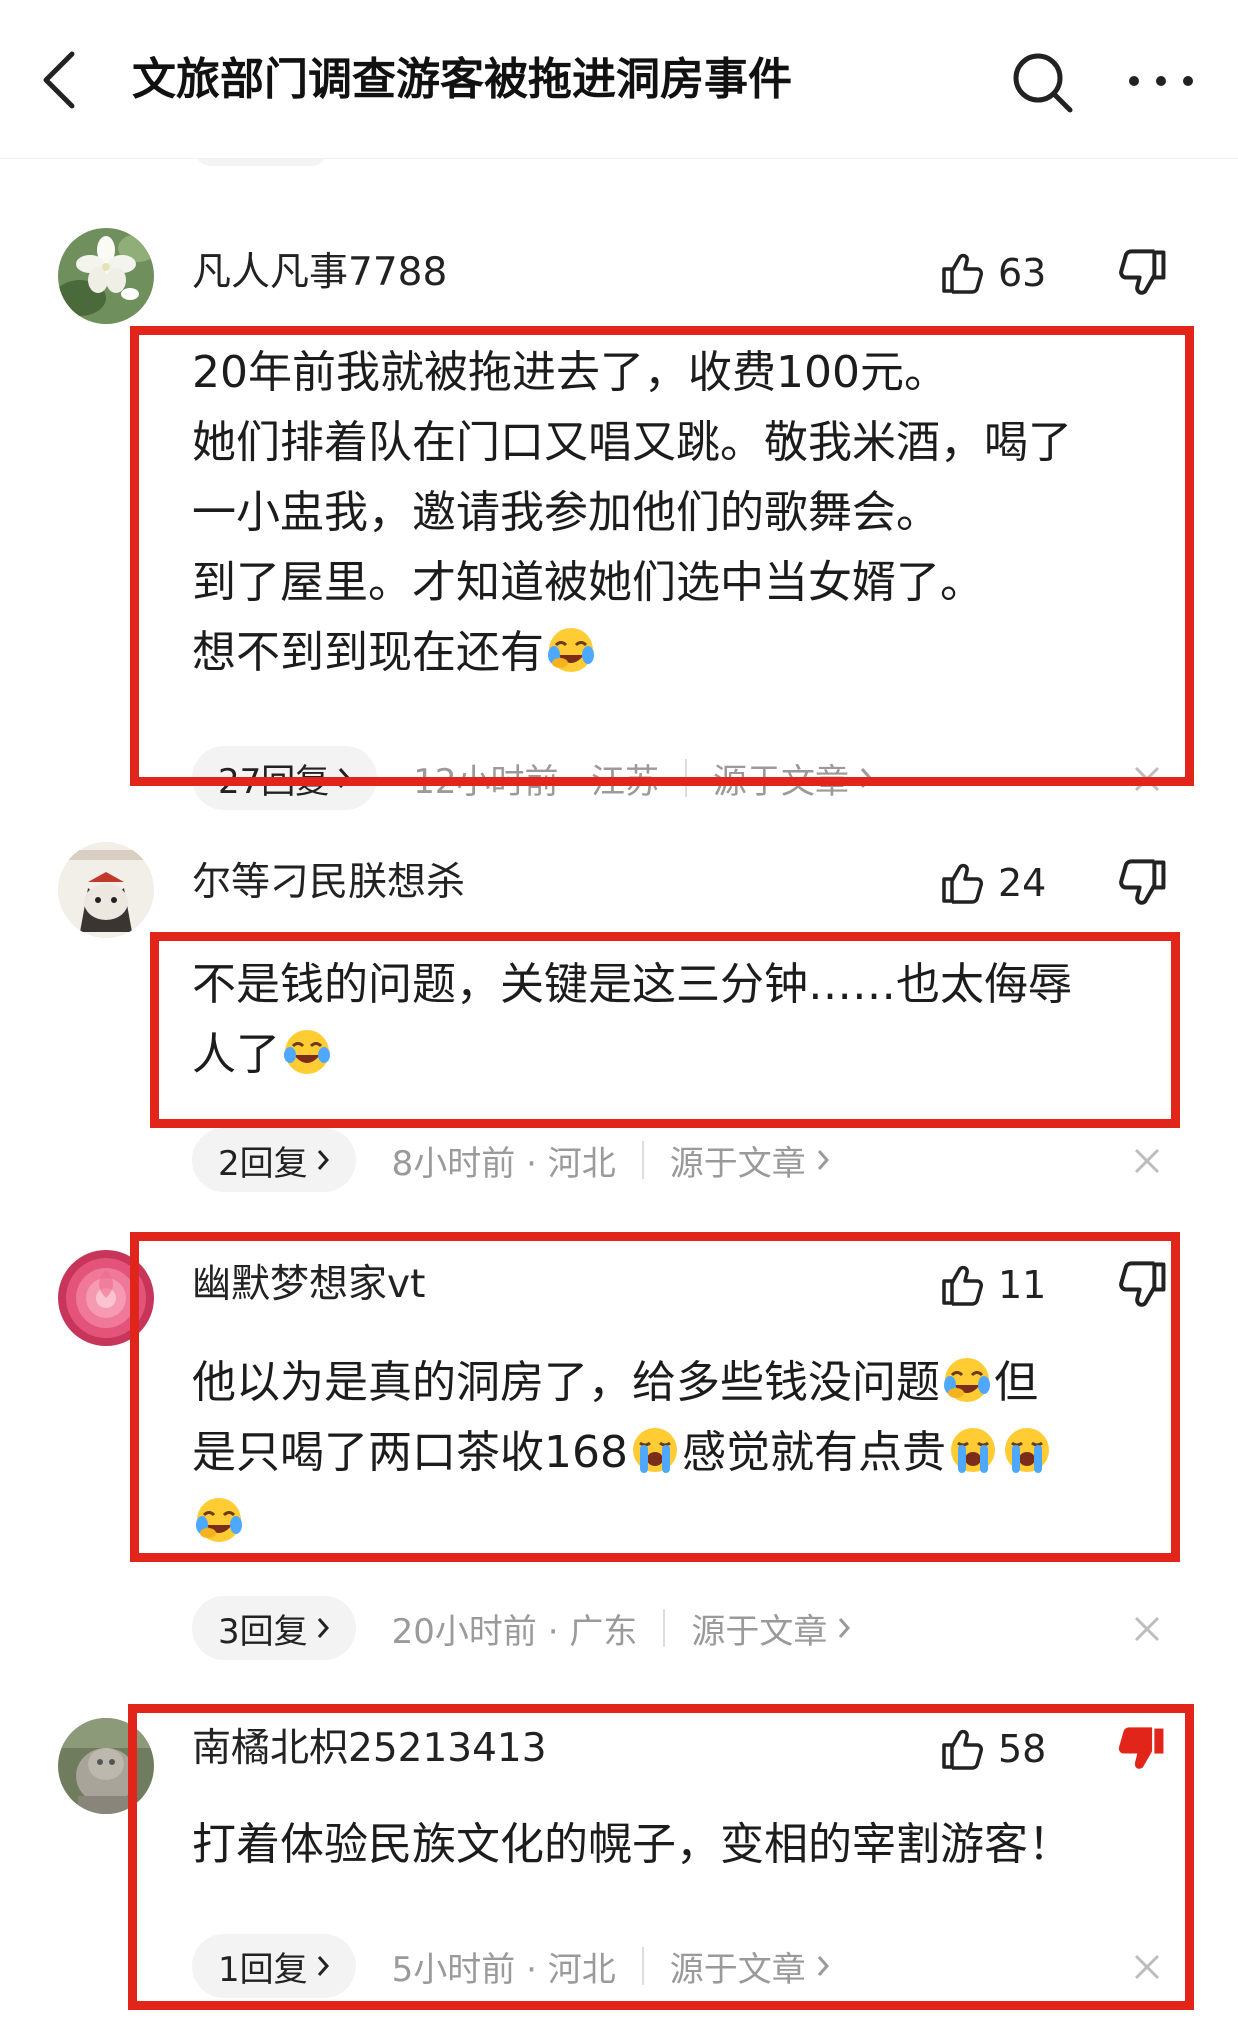 The height and width of the screenshot is (2036, 1238). I want to click on comment-meta: 2回复 8小时前 · 河北 源于文章, so click(511, 1160).